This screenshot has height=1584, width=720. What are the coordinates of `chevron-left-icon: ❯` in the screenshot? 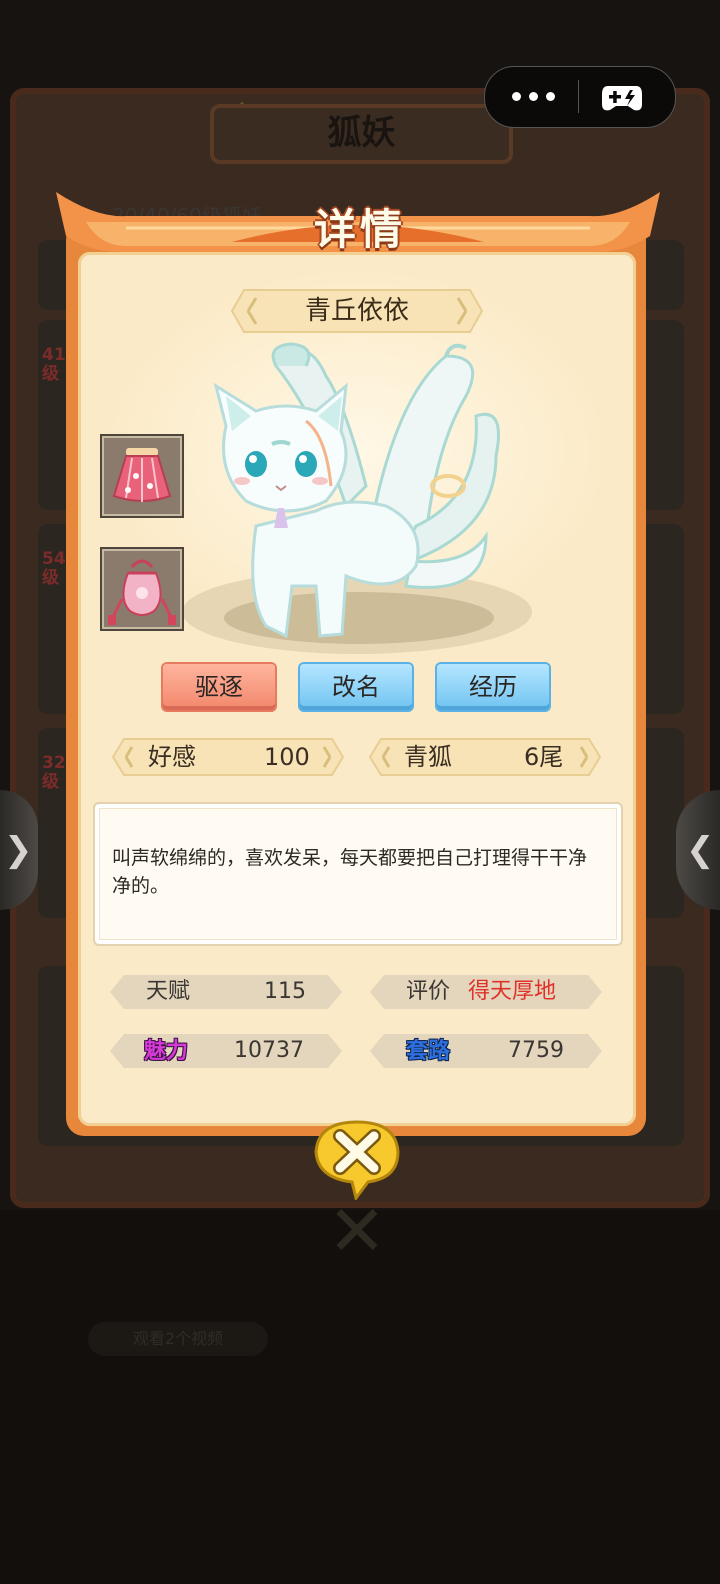 It's located at (18, 850).